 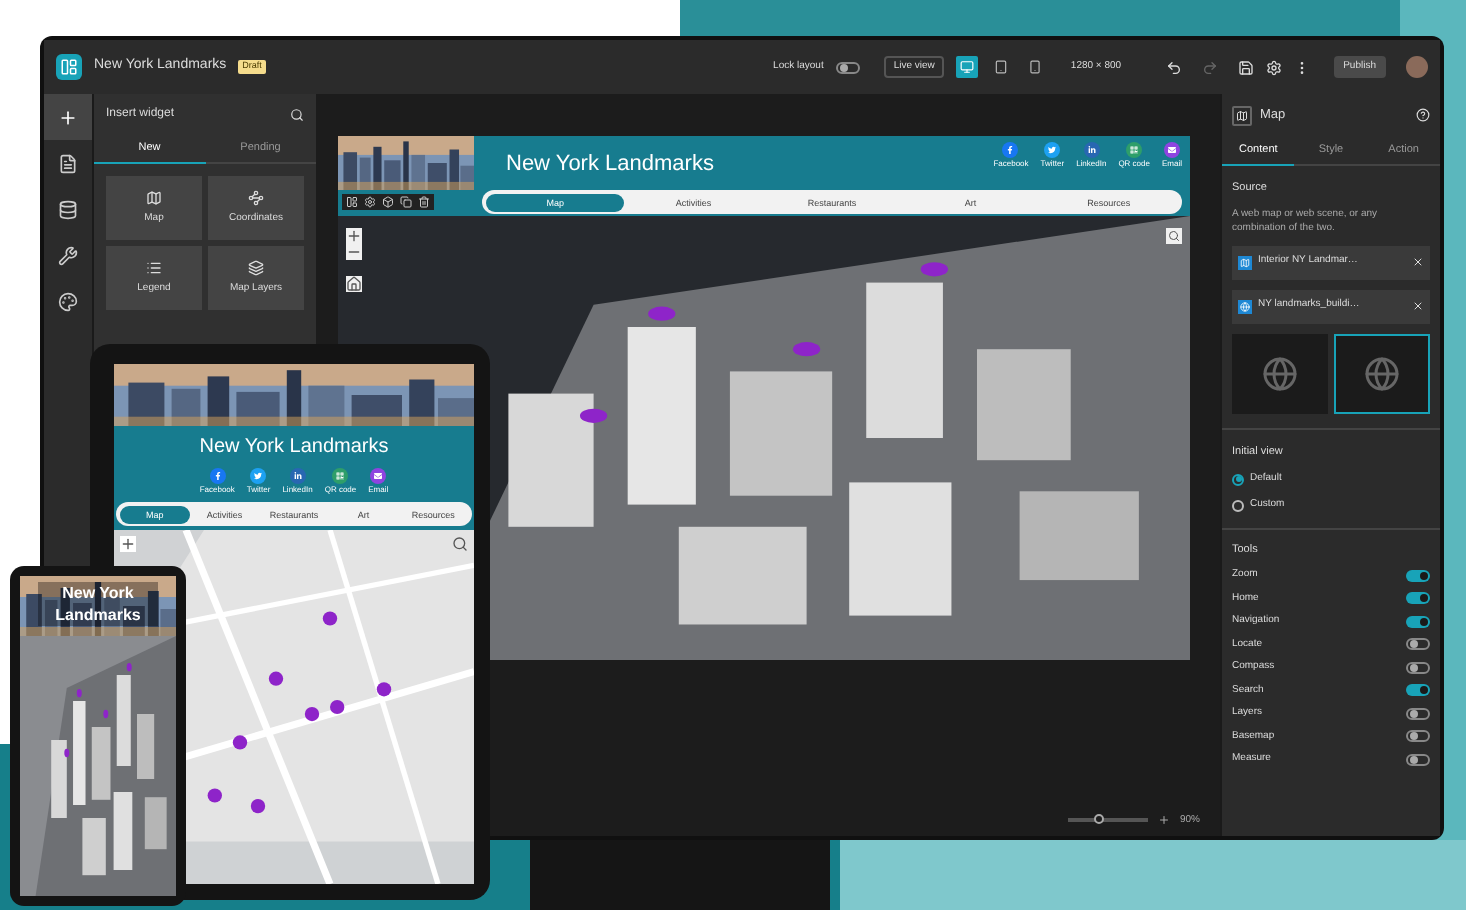 What do you see at coordinates (352, 202) in the screenshot?
I see `align-icon` at bounding box center [352, 202].